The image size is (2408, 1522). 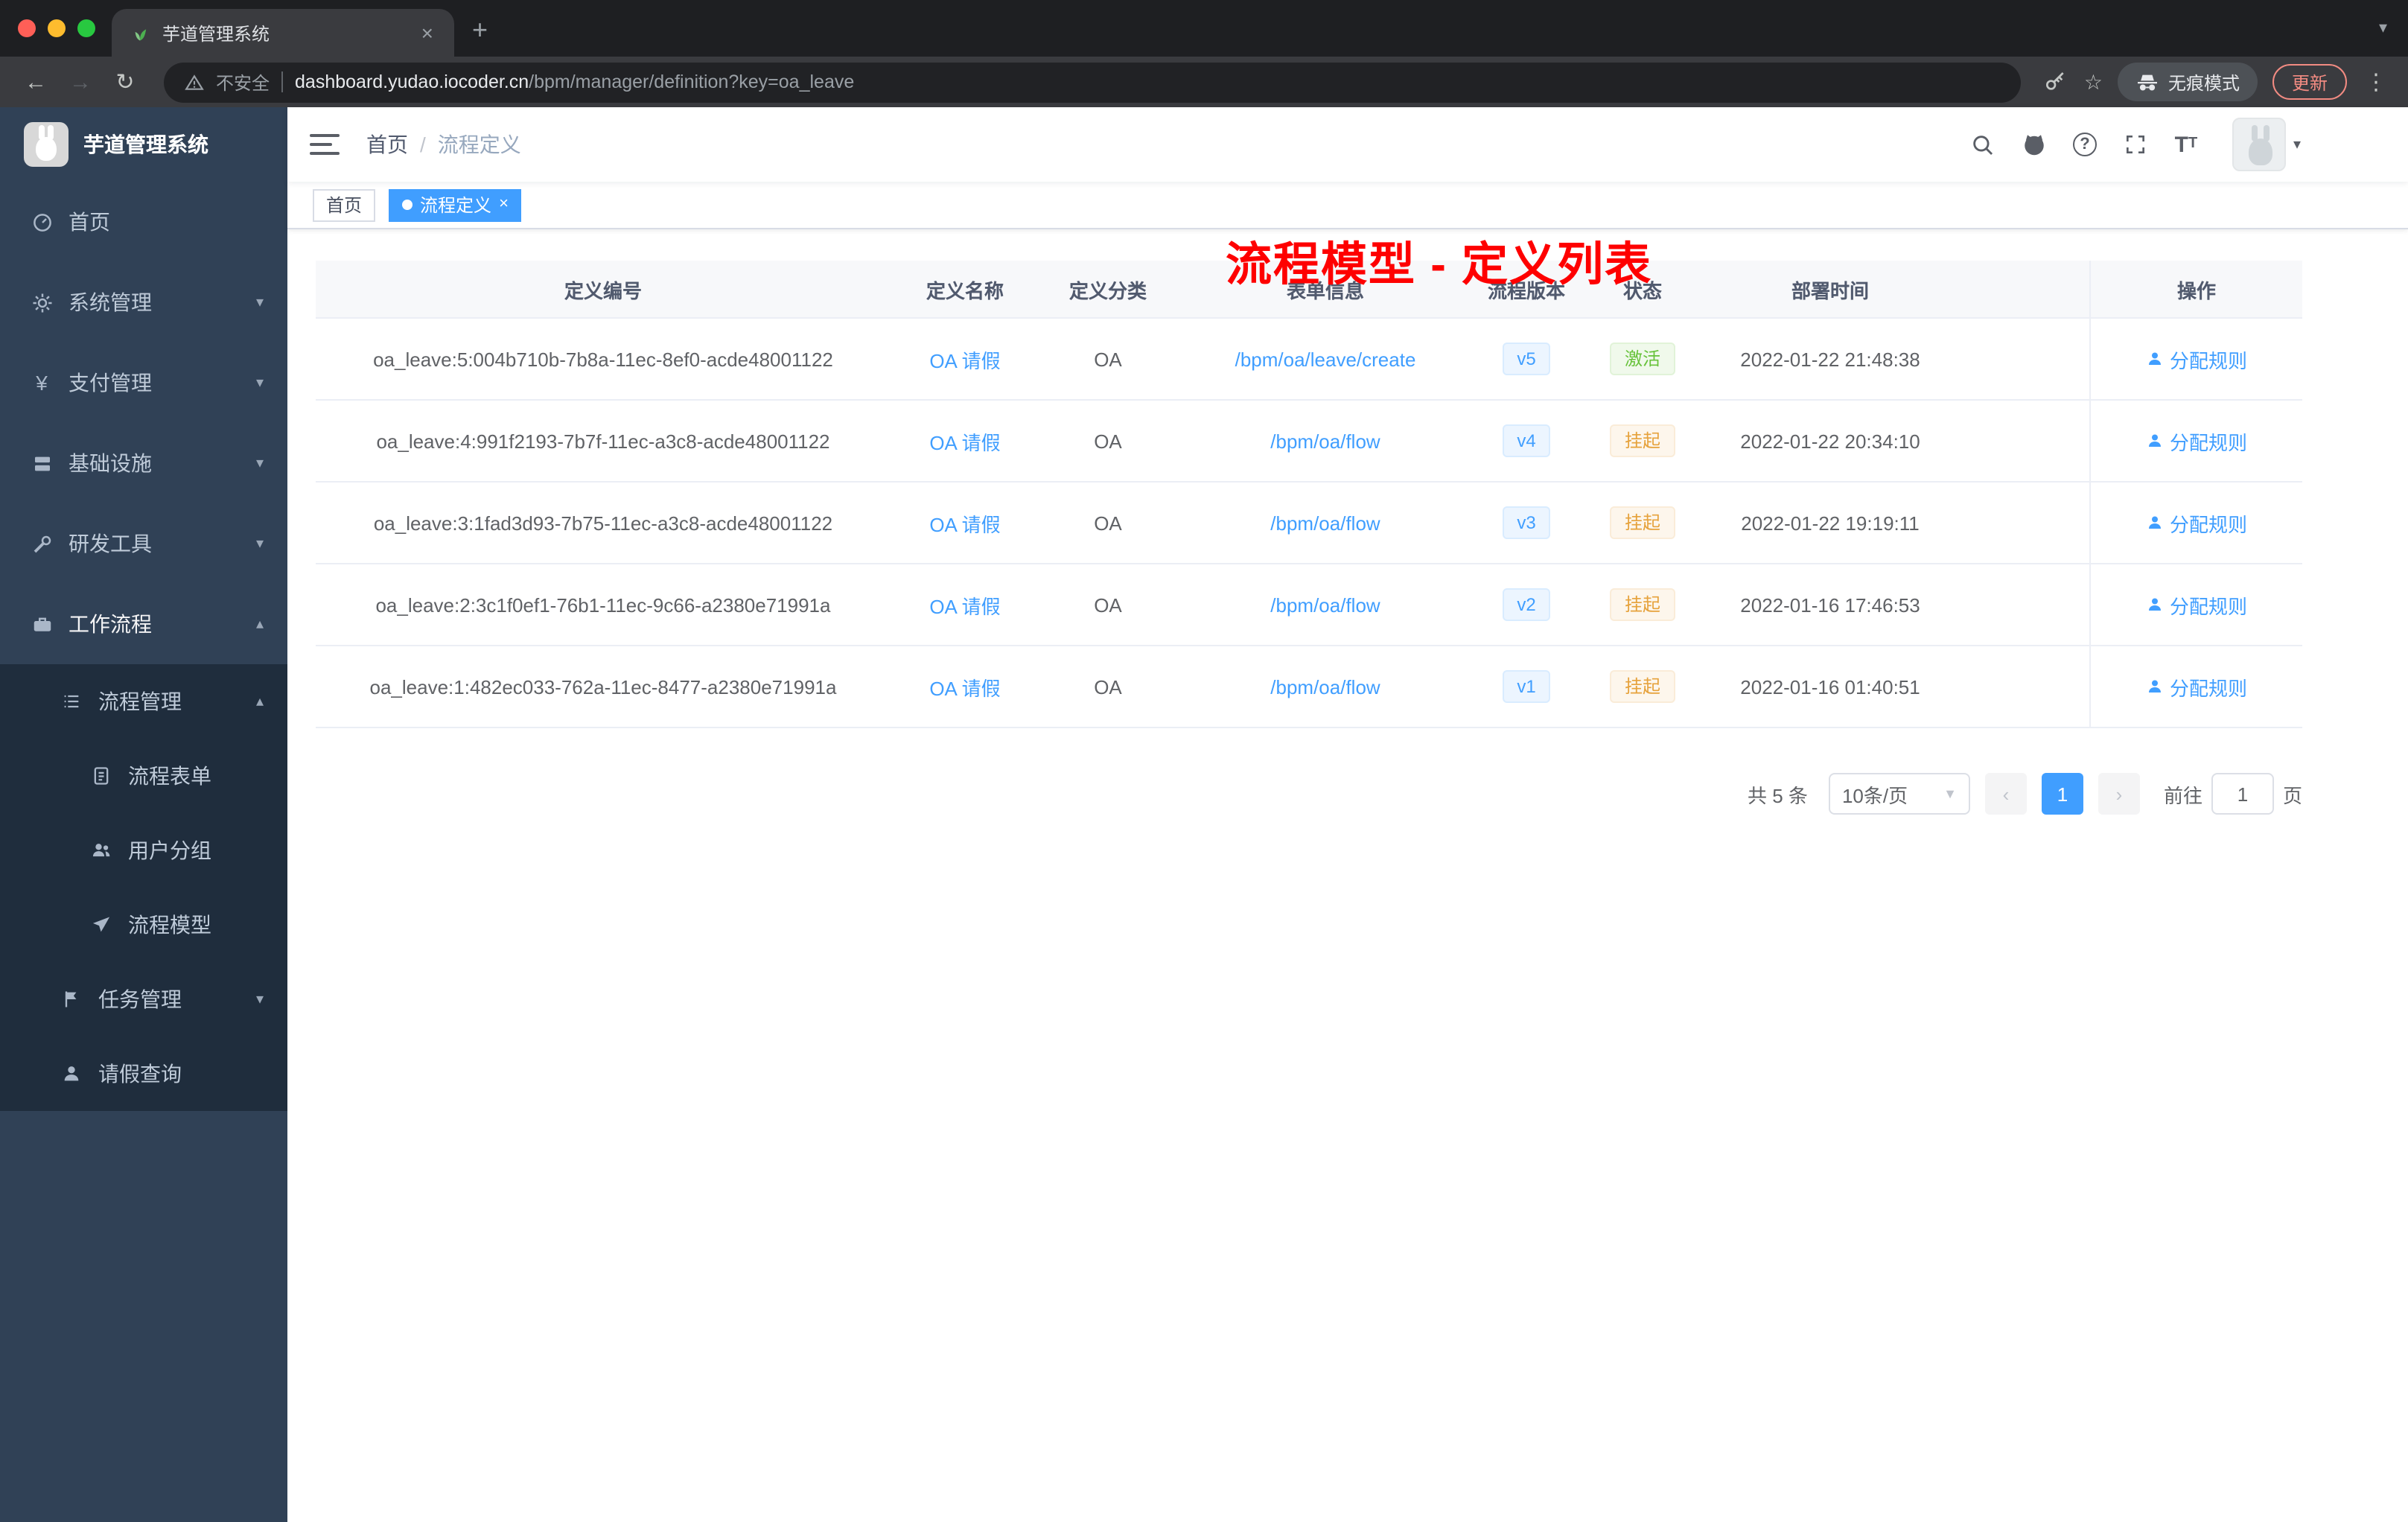 What do you see at coordinates (1347, 144) in the screenshot?
I see `app-navbar: 首页 / 流程定义 ? TT ▾` at bounding box center [1347, 144].